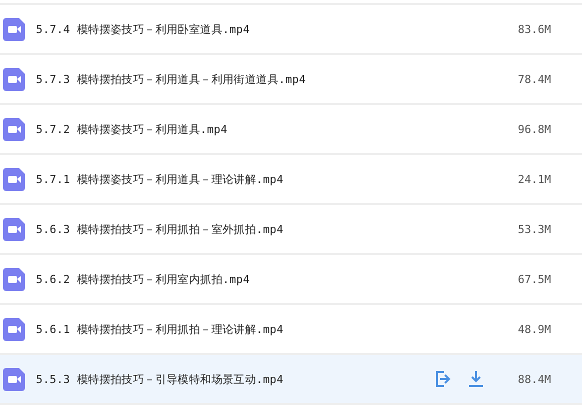  Describe the element at coordinates (444, 379) in the screenshot. I see `share-icon` at that location.